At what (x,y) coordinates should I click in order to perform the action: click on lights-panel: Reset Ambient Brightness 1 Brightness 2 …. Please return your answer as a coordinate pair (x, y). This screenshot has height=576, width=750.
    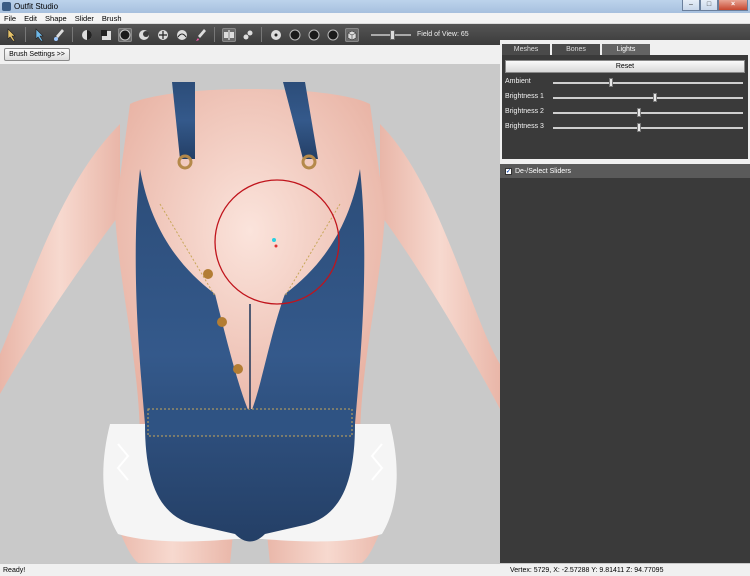
    Looking at the image, I should click on (625, 107).